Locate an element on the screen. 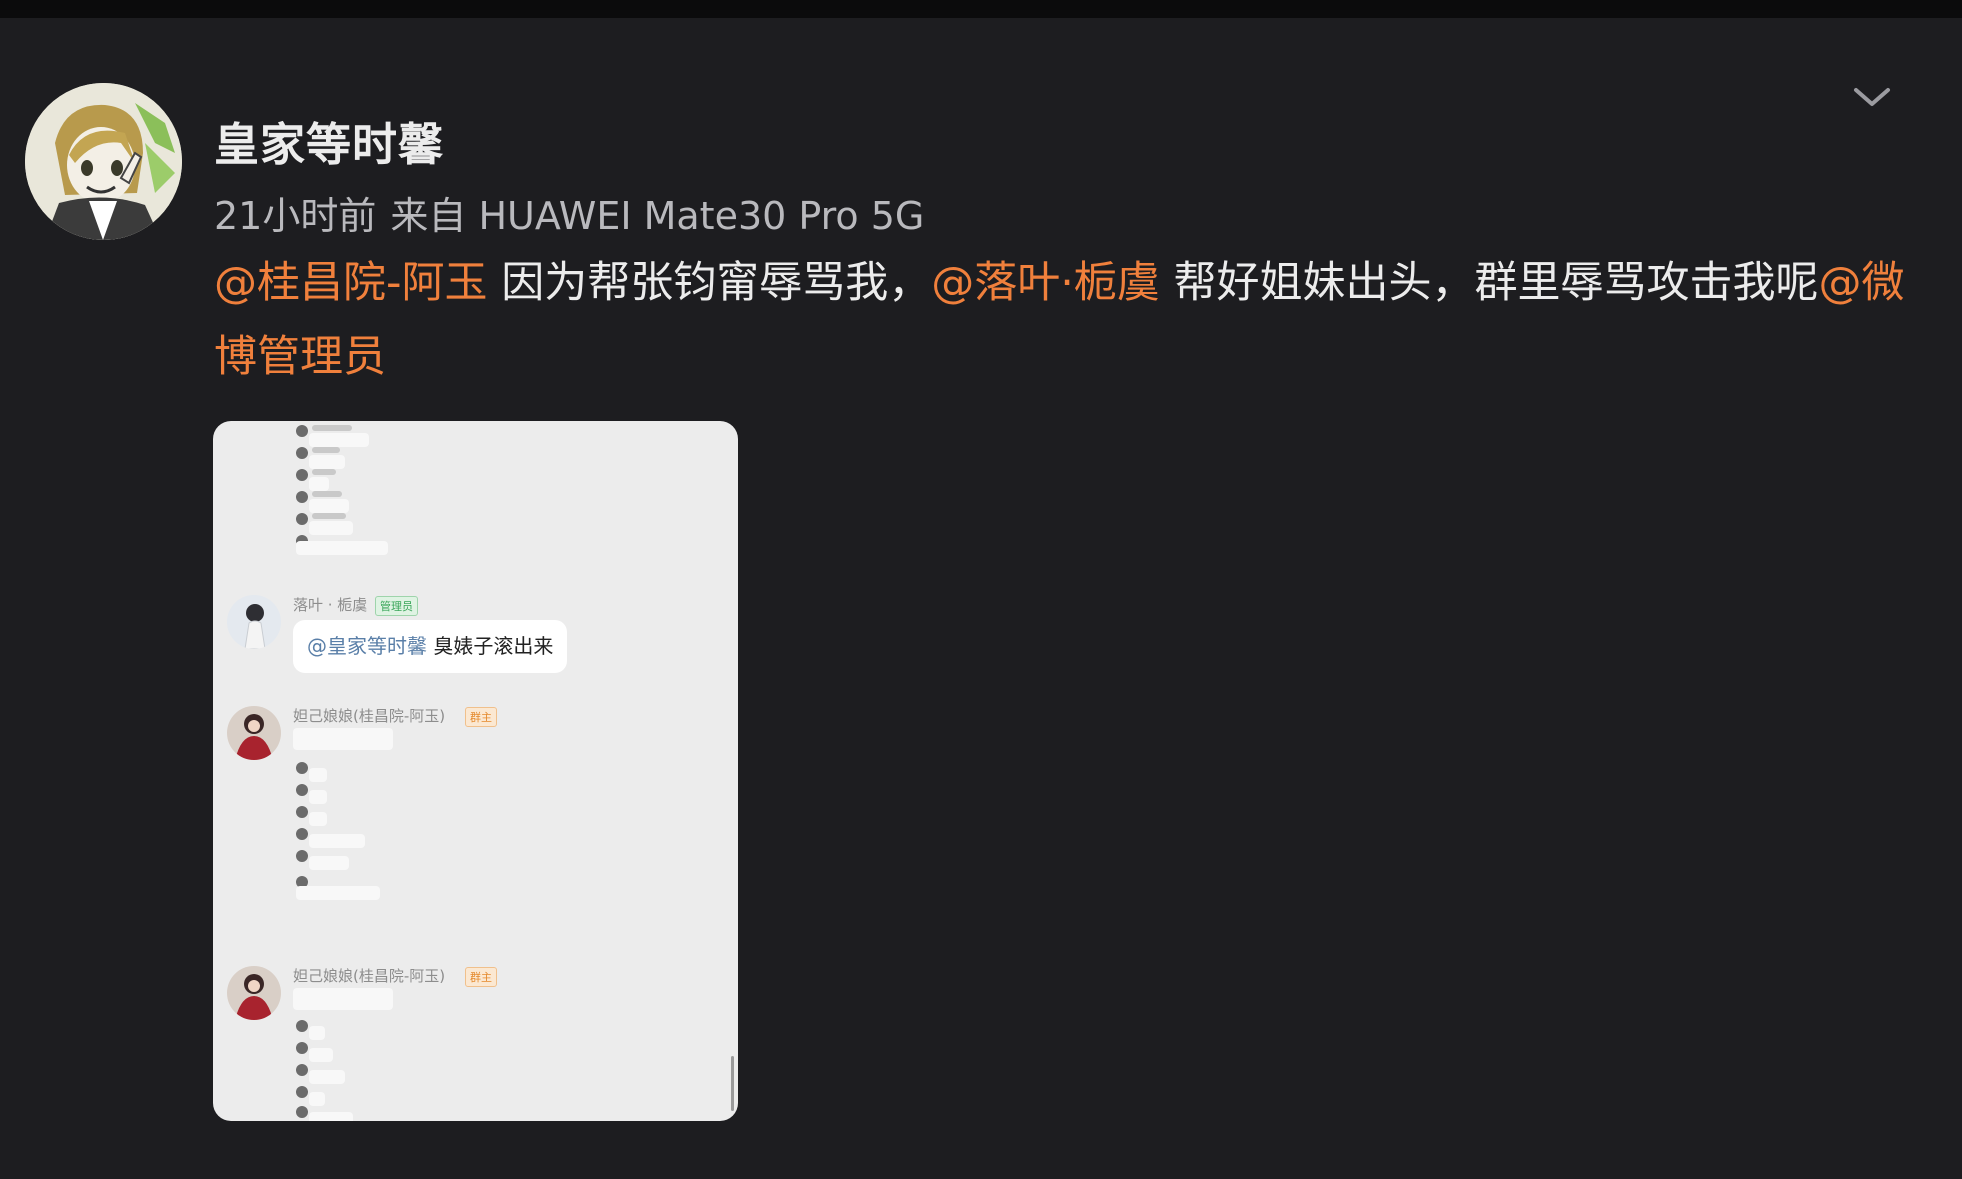 The width and height of the screenshot is (1962, 1179). admin-badge: 管理员 is located at coordinates (396, 606).